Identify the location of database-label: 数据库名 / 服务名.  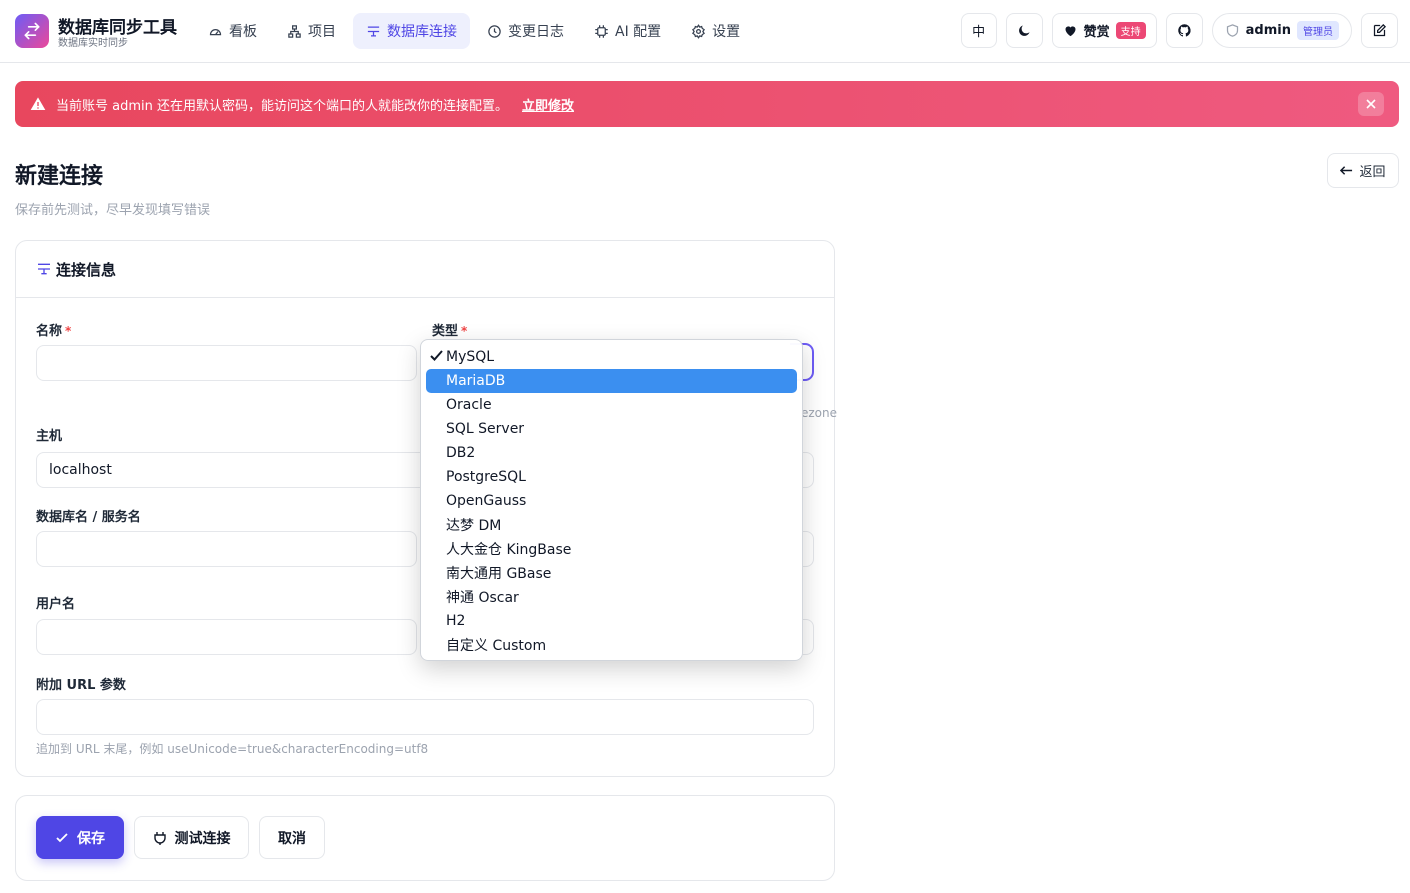
(88, 517).